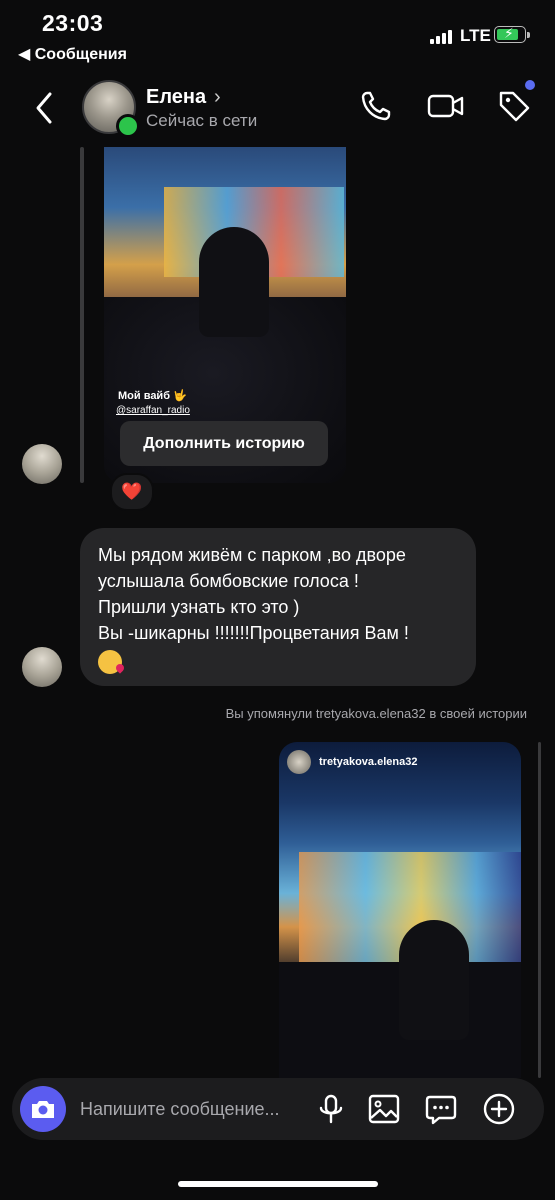 The width and height of the screenshot is (555, 1200). What do you see at coordinates (82, 315) in the screenshot?
I see `reply-line` at bounding box center [82, 315].